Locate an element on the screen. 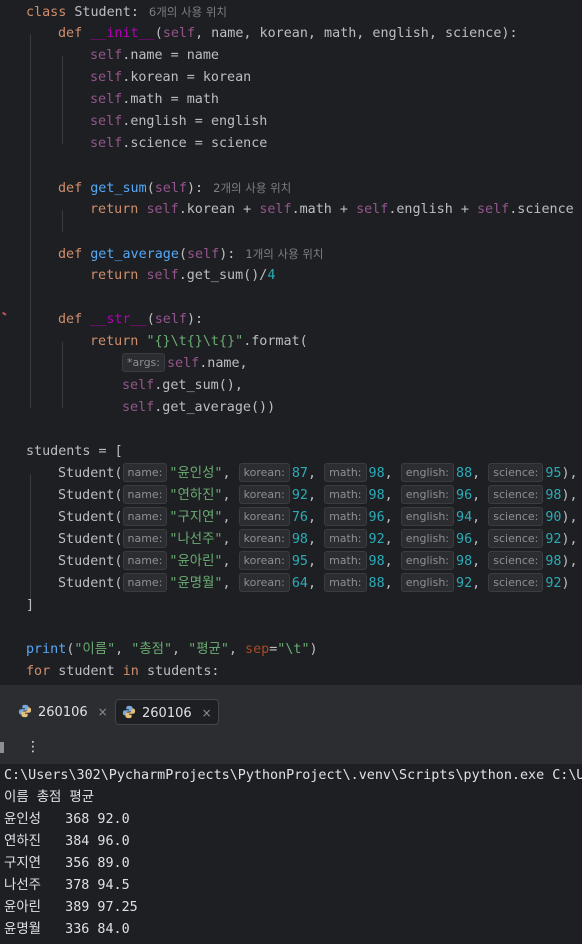  usage-hint: 6개의 사용 위치 is located at coordinates (188, 12).